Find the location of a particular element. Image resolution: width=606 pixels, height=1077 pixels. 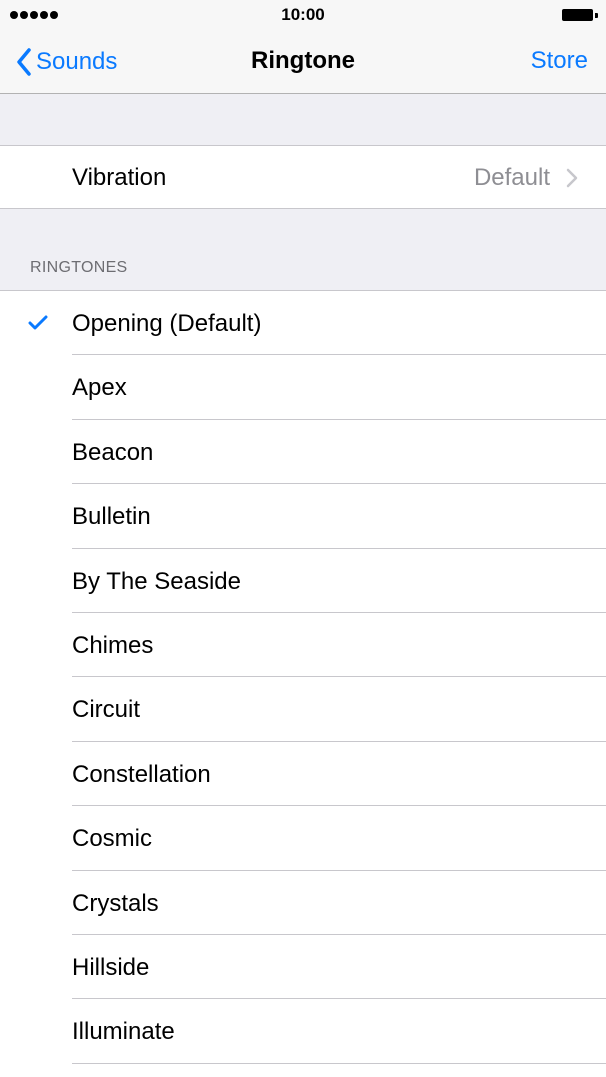

ringtone-item: Chimes is located at coordinates (303, 645).